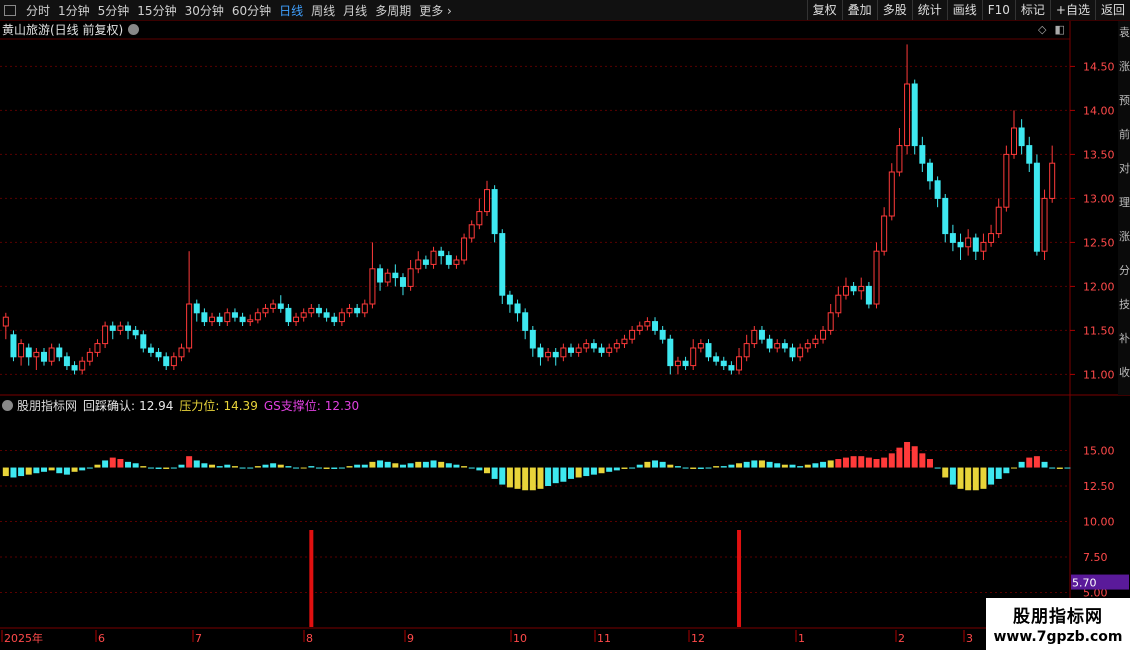 The height and width of the screenshot is (650, 1130). What do you see at coordinates (1124, 100) in the screenshot?
I see `right-strip-text: 预` at bounding box center [1124, 100].